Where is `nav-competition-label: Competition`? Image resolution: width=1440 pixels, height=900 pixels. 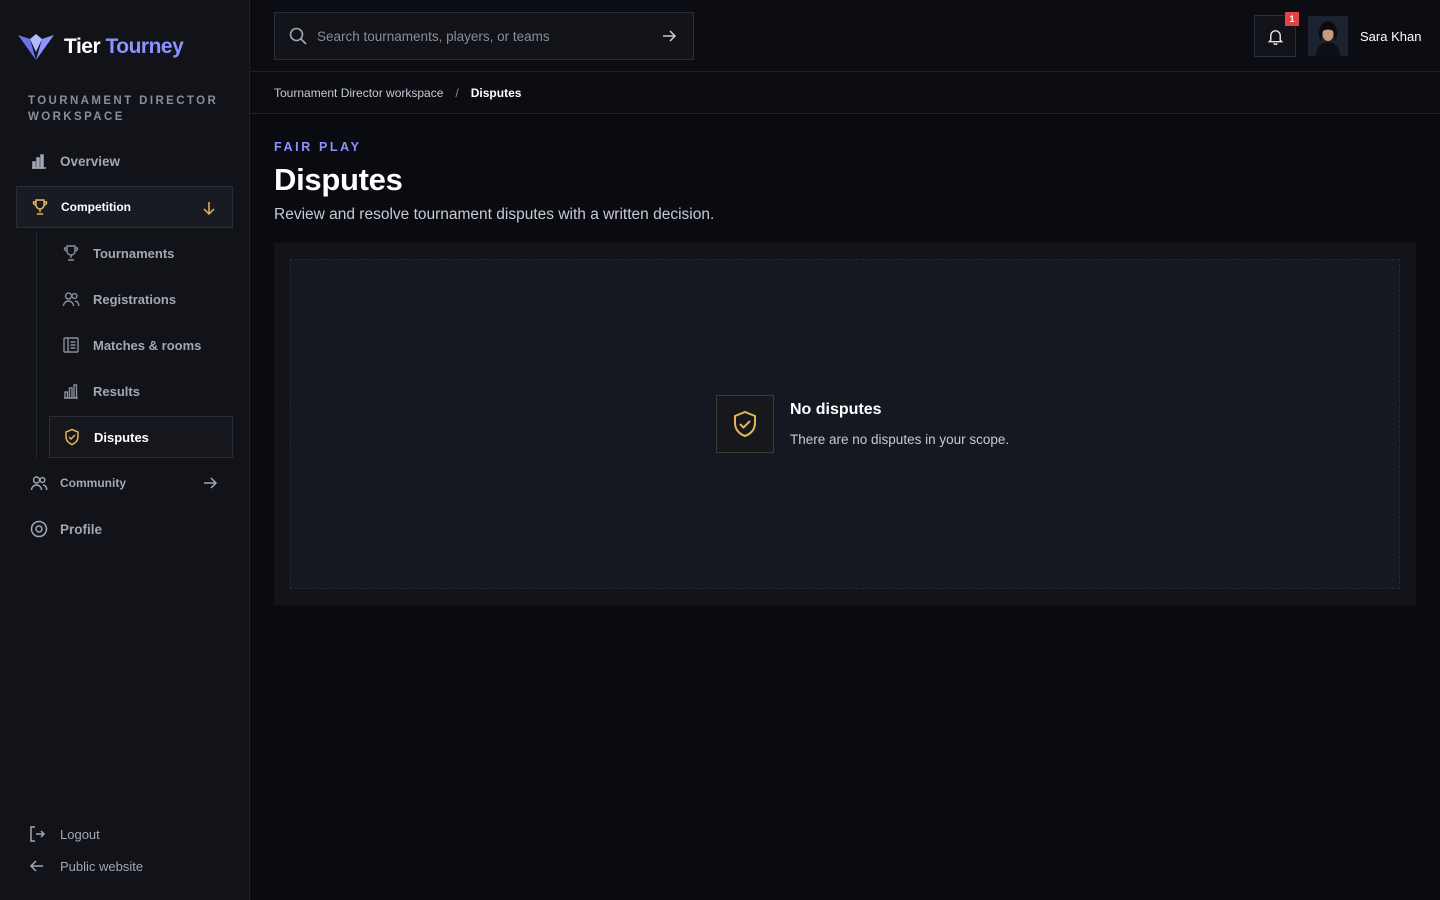
nav-competition-label: Competition is located at coordinates (96, 207).